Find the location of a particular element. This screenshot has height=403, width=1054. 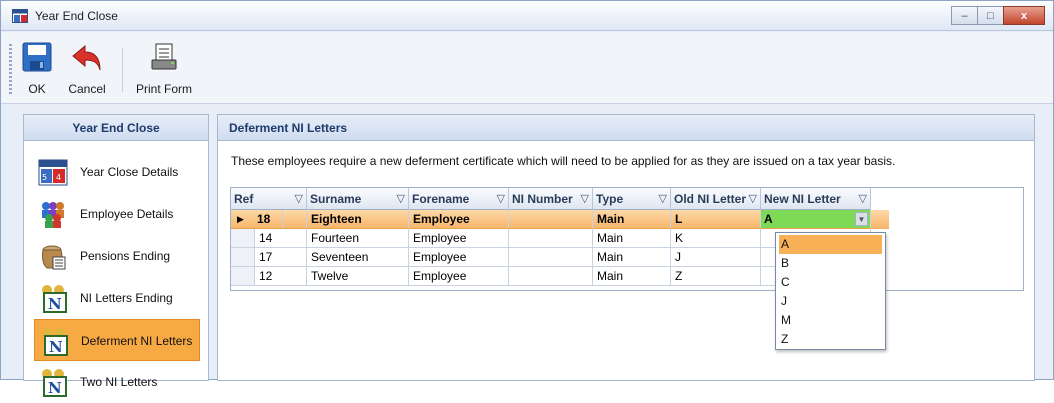

window-title: Year End Close is located at coordinates (76, 16).